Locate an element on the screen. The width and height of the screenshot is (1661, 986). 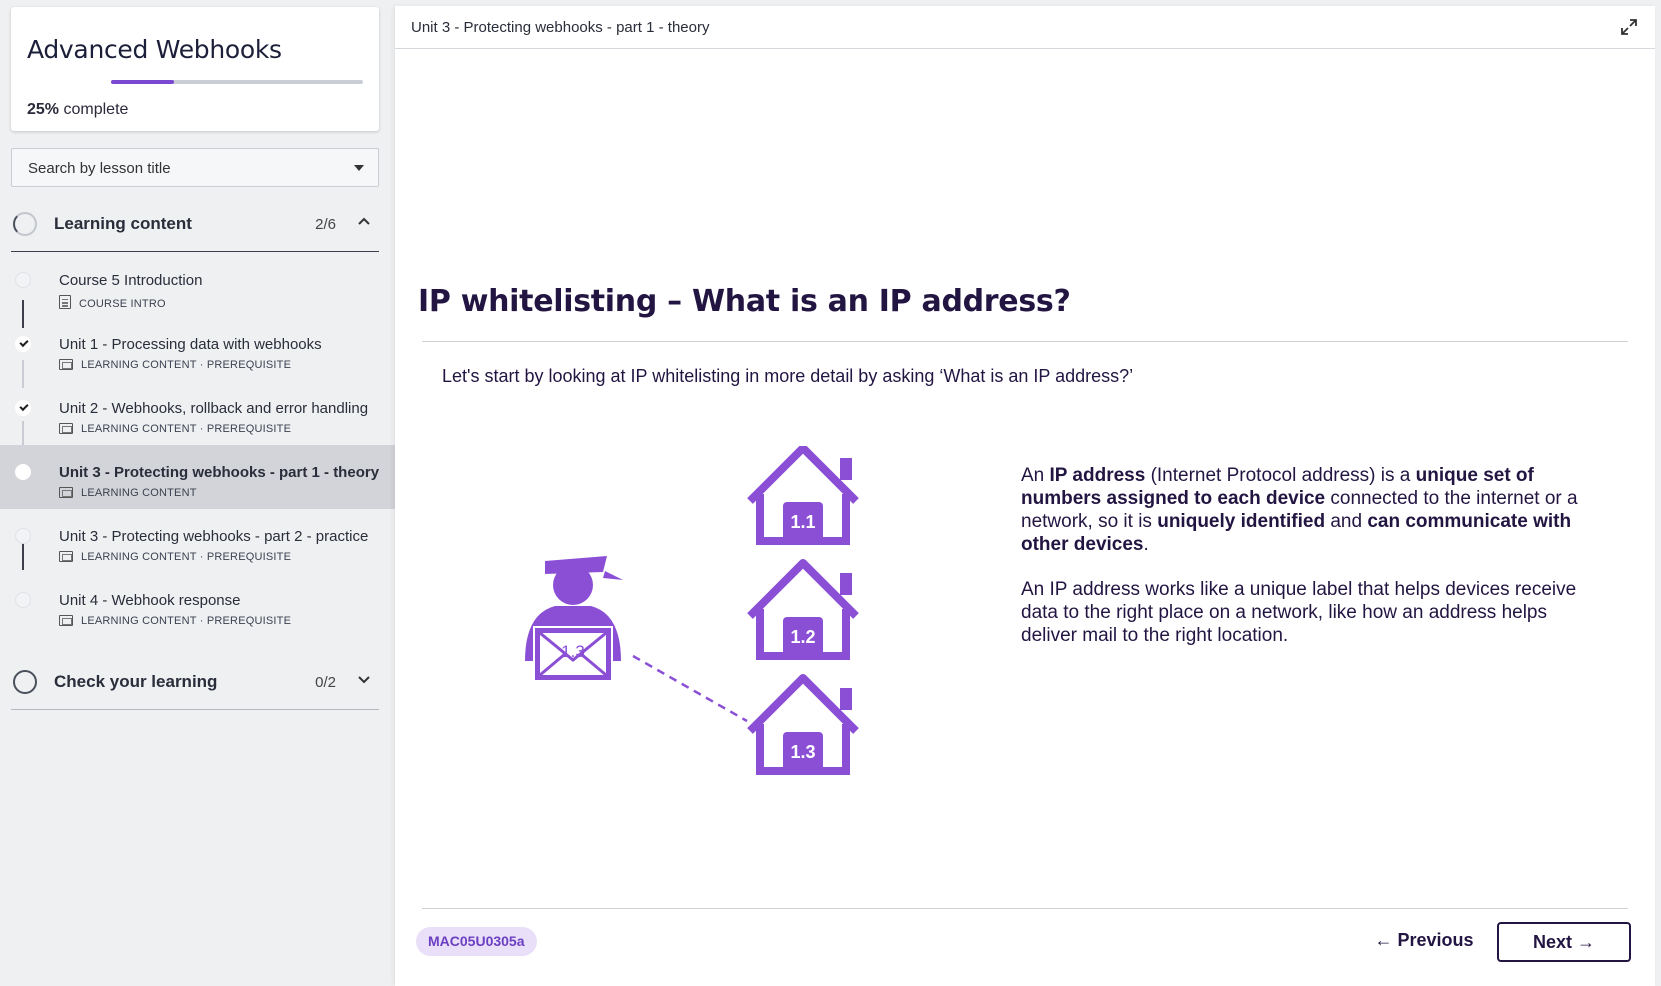
lesson-meta: COURSE INTRO is located at coordinates (112, 302).